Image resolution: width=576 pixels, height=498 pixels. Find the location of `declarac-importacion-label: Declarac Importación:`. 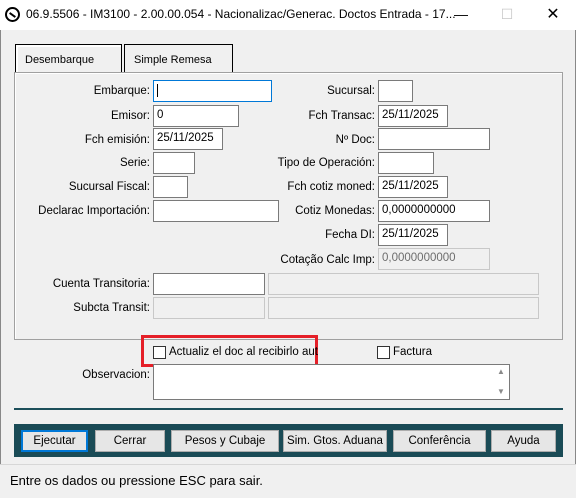

declarac-importacion-label: Declarac Importación: is located at coordinates (94, 211).